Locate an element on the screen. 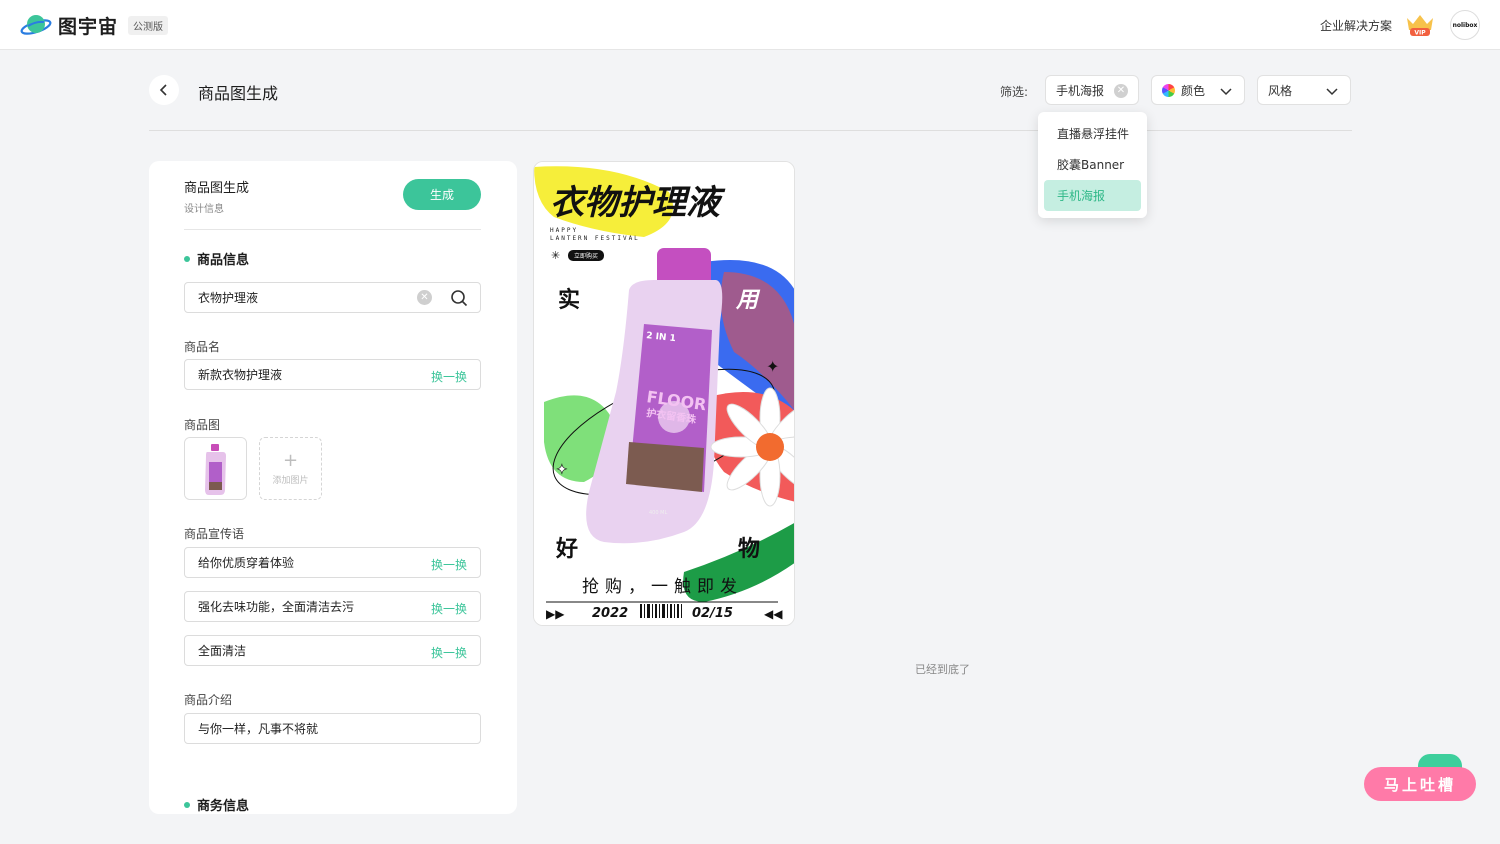 This screenshot has height=844, width=1500. product-image-label: 商品图 is located at coordinates (202, 425).